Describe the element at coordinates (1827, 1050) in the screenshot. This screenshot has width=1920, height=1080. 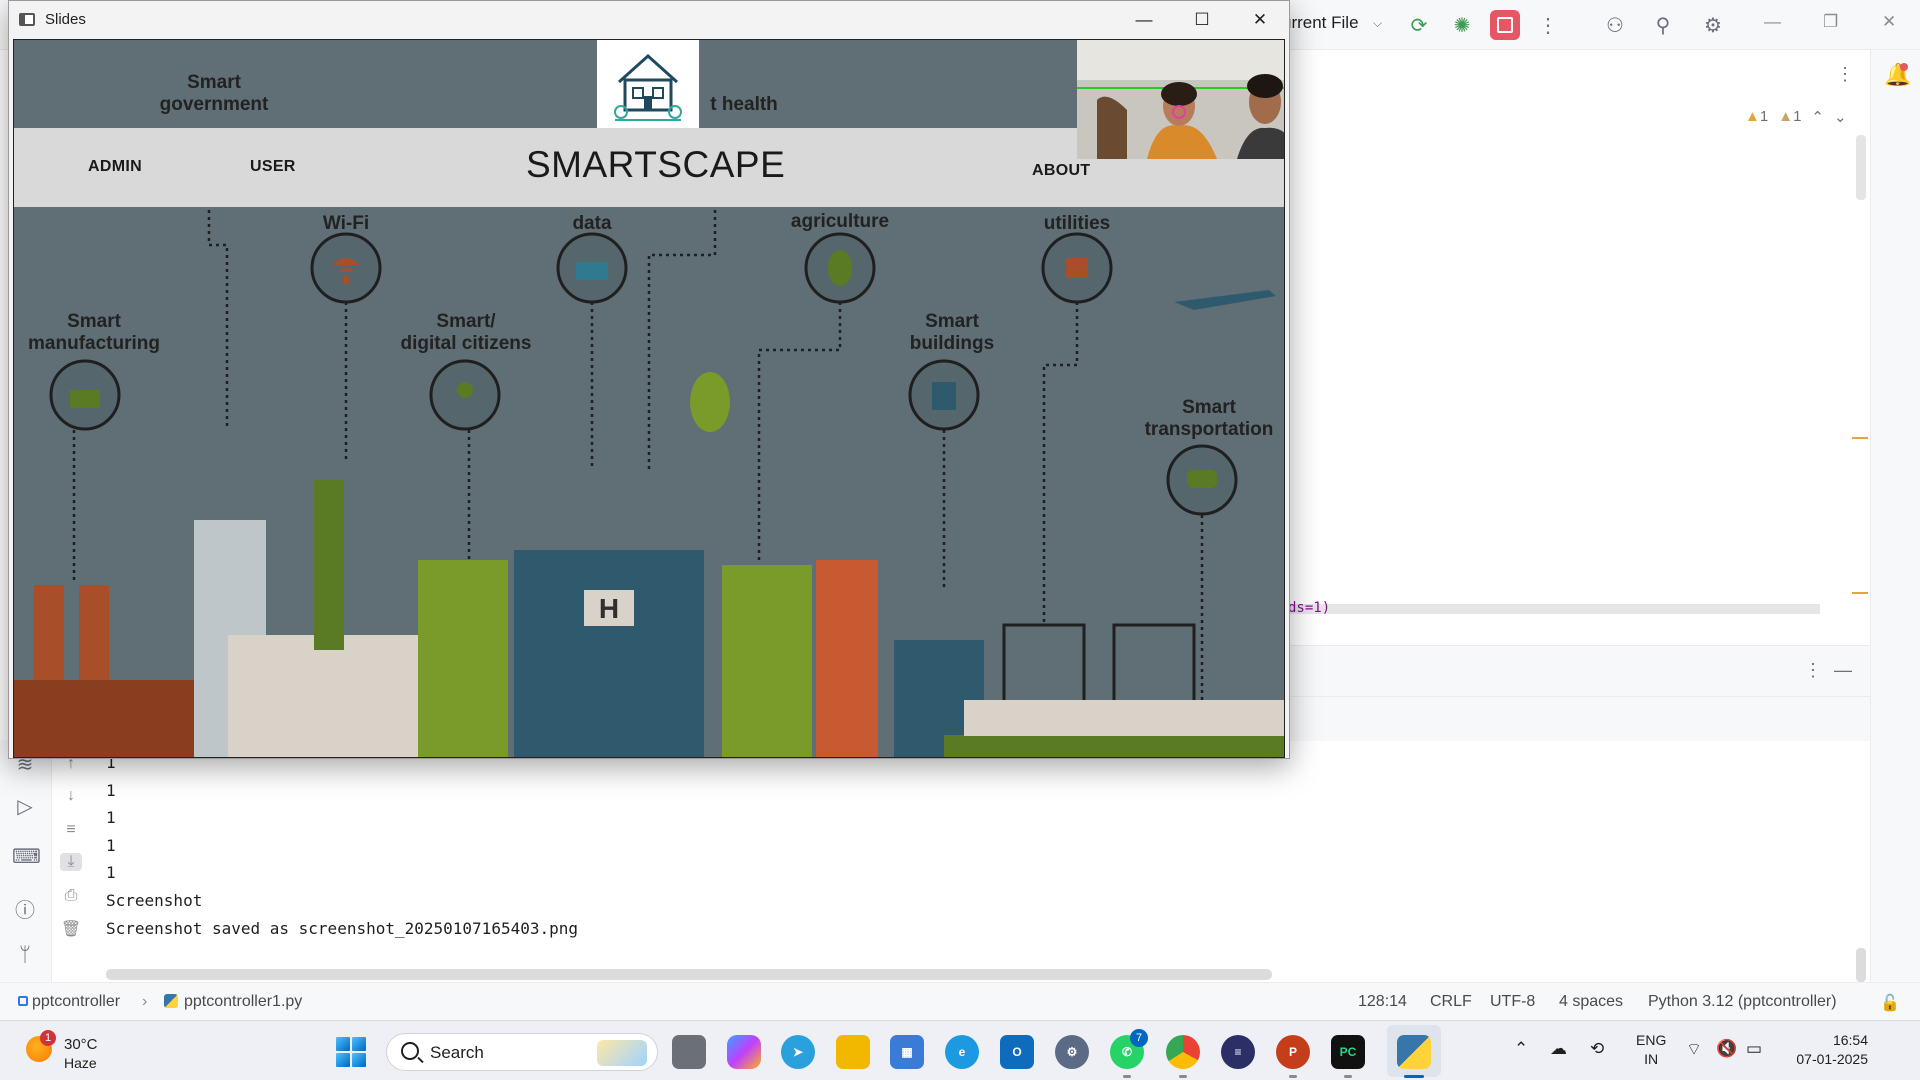
I see `system-clock: 16:54 07-01-2025` at that location.